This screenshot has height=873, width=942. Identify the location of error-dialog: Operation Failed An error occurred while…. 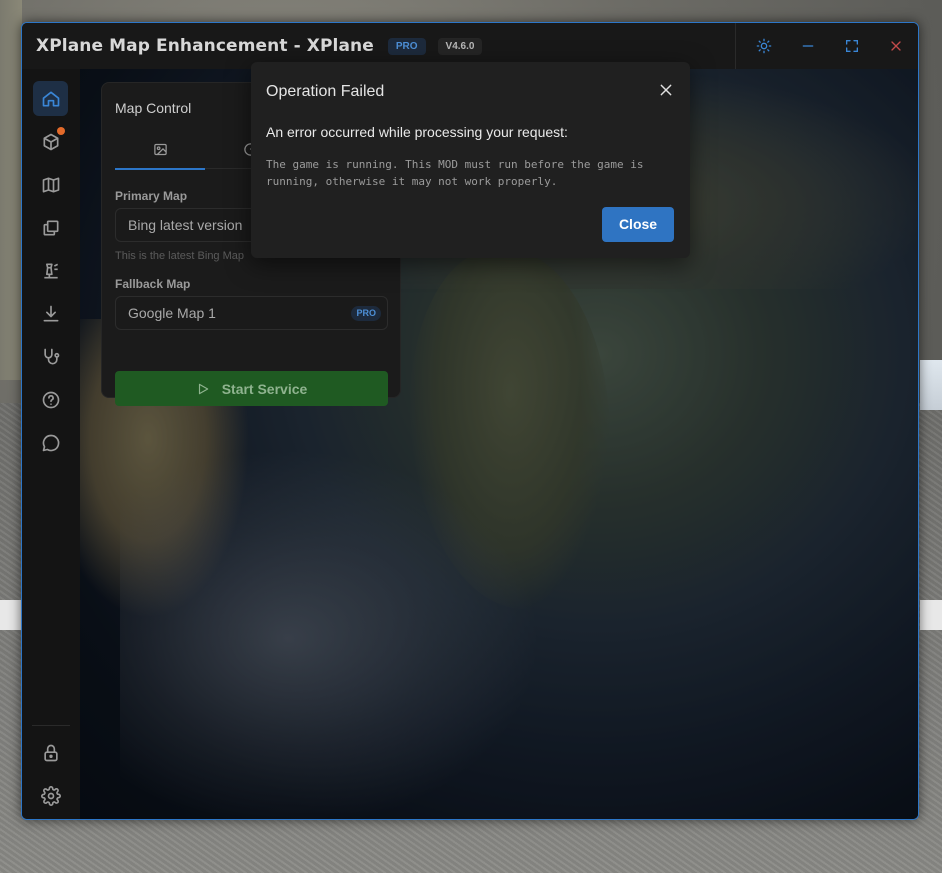
(470, 160).